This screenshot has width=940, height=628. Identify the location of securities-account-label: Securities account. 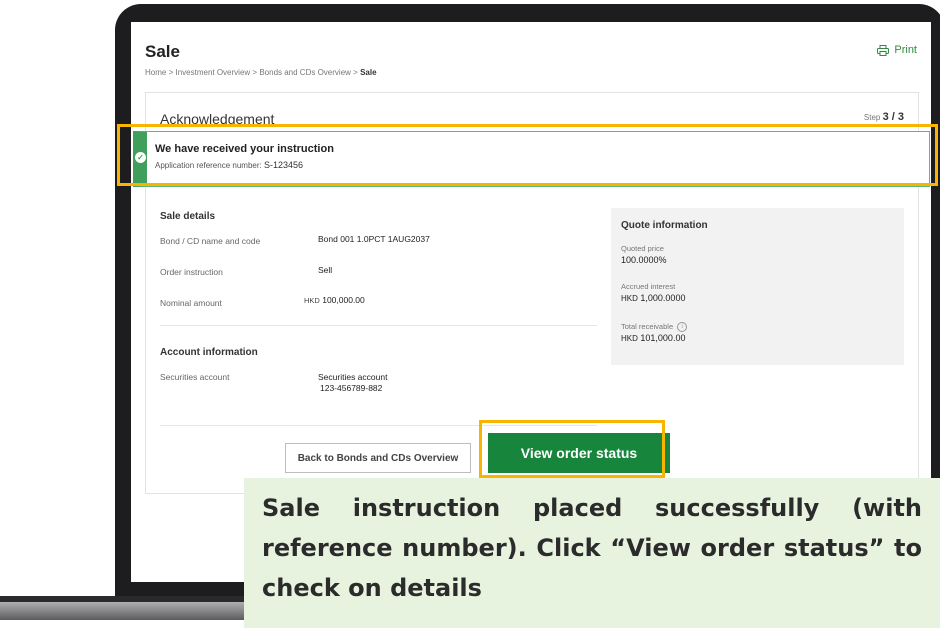
(195, 377).